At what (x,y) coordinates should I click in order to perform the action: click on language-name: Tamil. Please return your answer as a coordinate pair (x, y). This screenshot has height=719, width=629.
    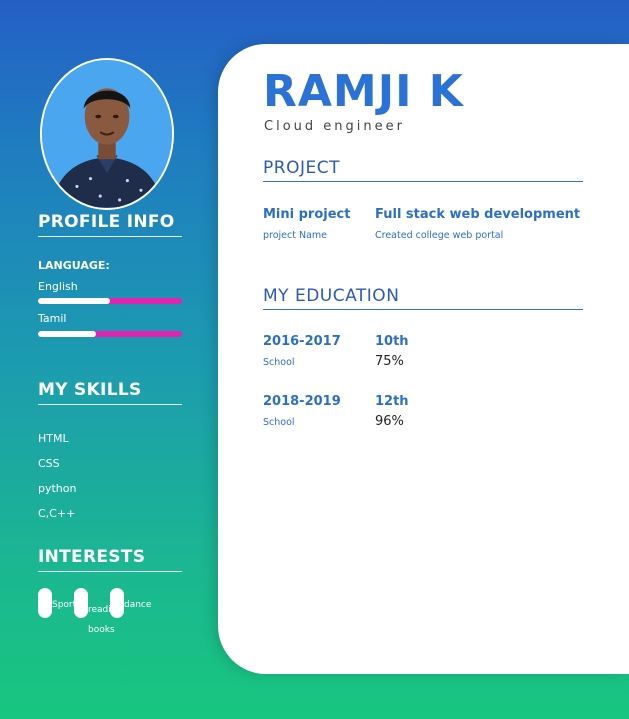
    Looking at the image, I should click on (52, 318).